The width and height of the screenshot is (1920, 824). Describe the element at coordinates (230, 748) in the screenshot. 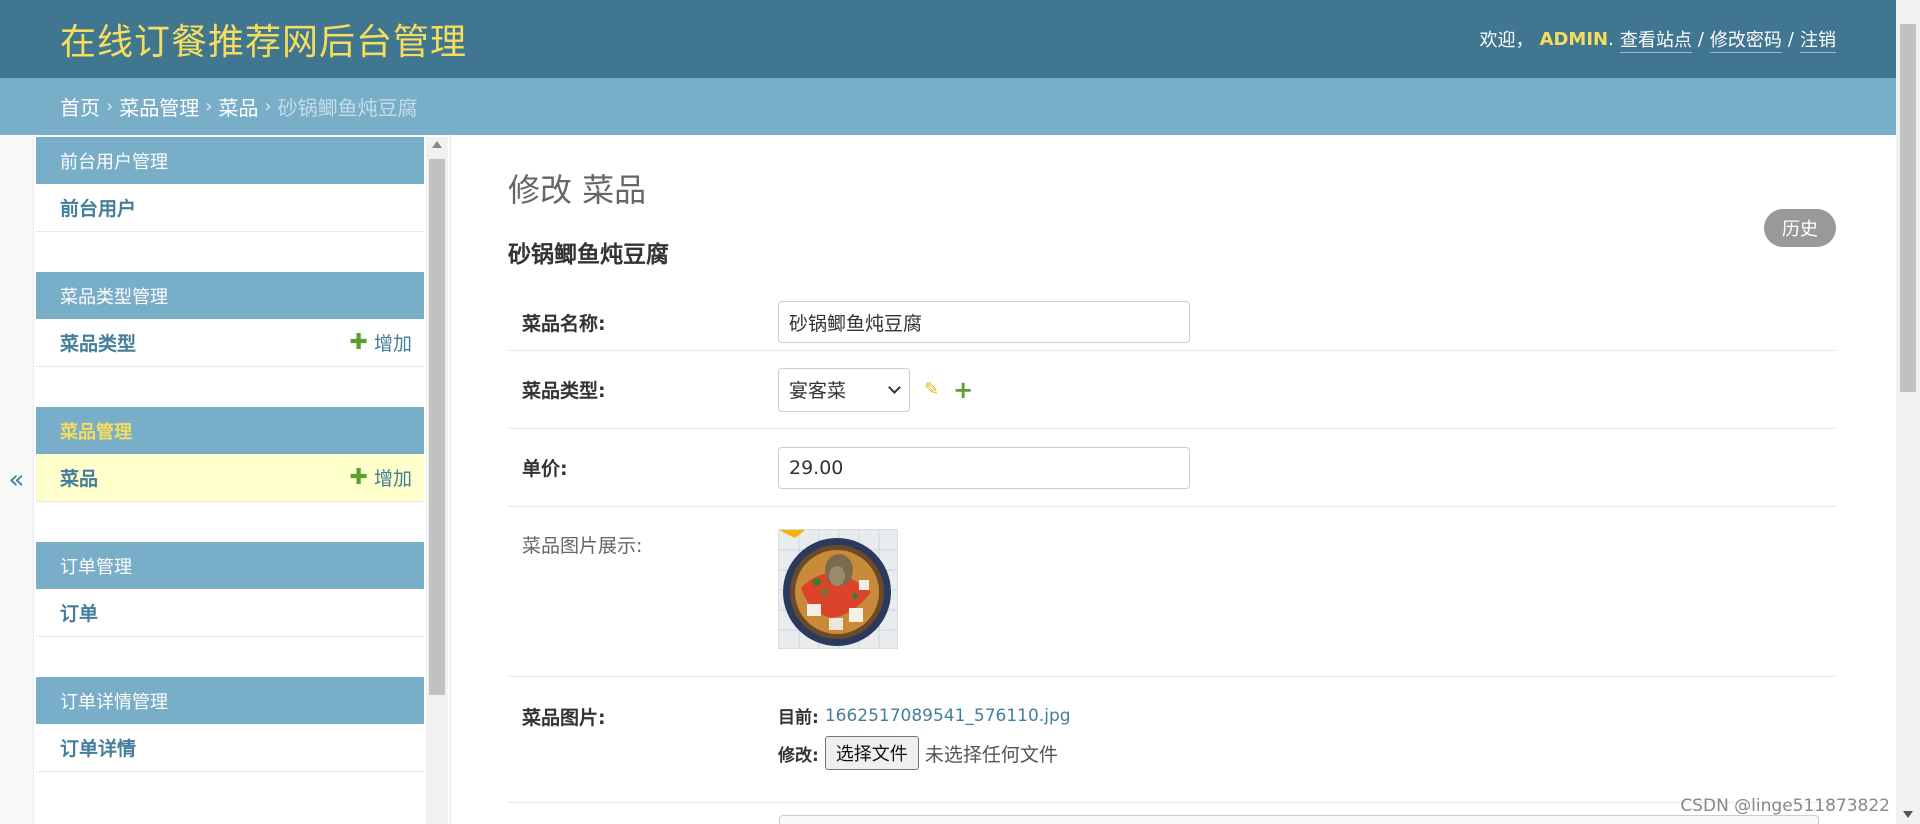

I see `sidebar-item-order-details: 订单详情` at that location.